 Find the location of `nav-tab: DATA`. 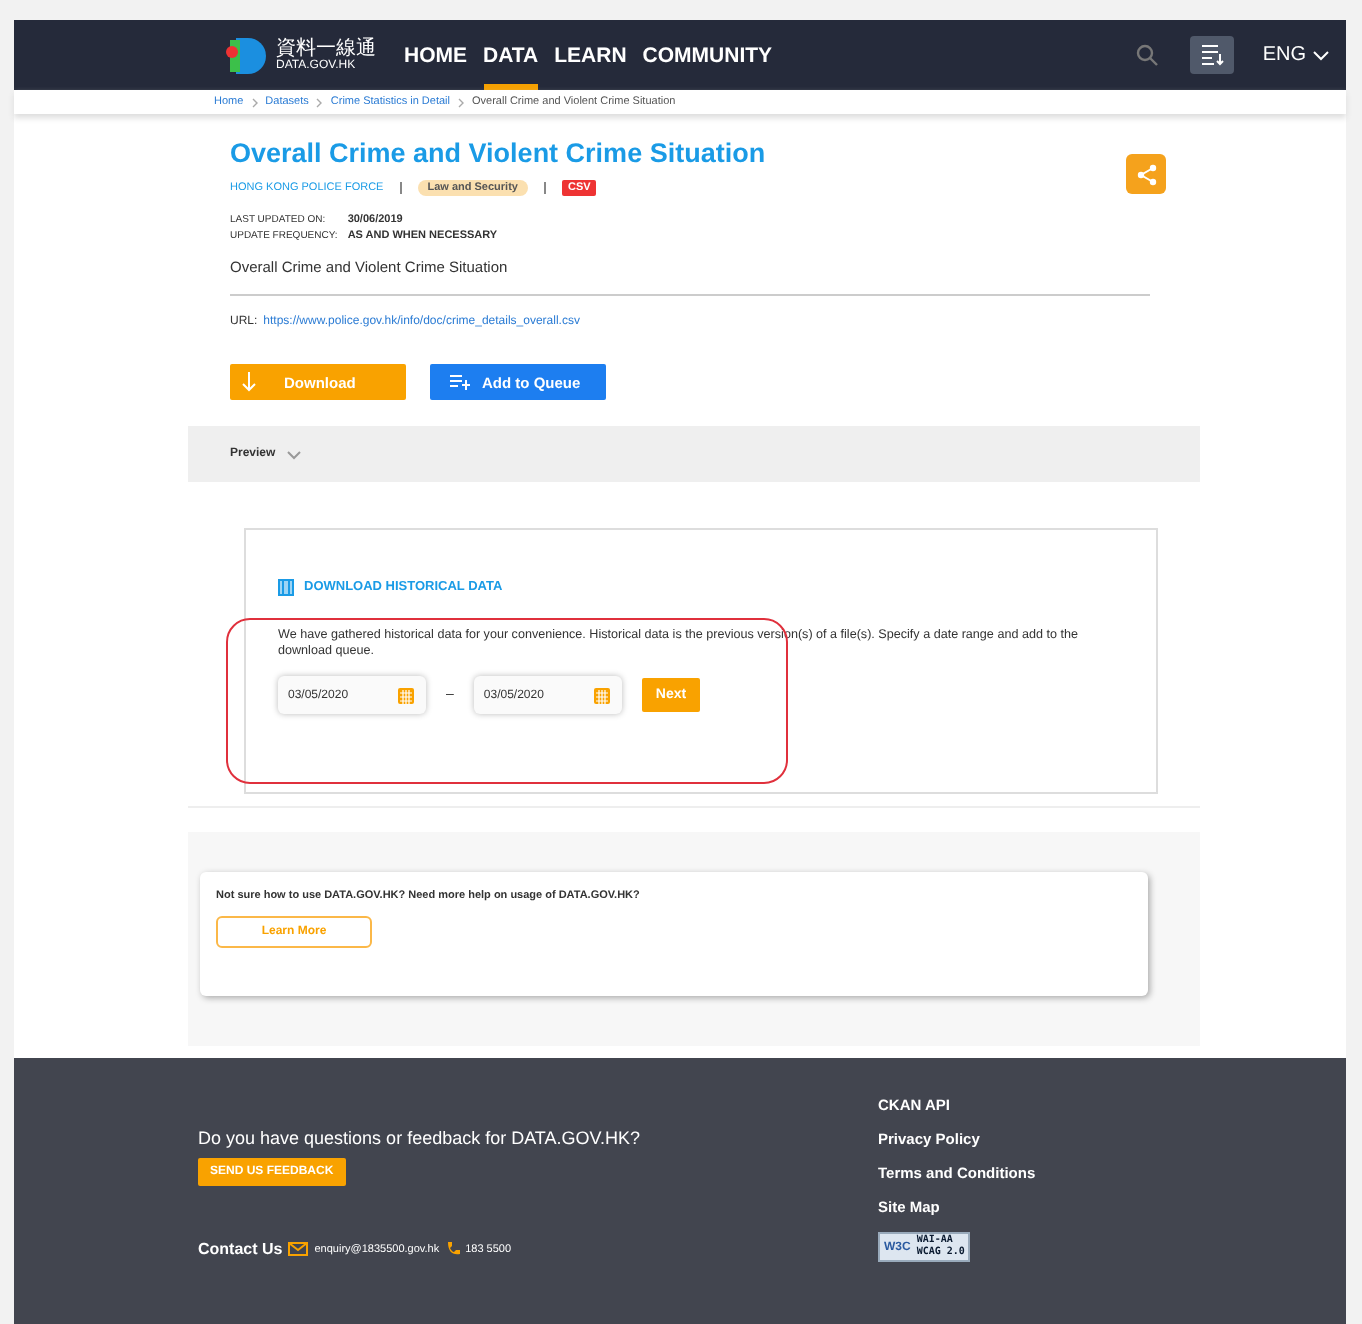

nav-tab: DATA is located at coordinates (511, 55).